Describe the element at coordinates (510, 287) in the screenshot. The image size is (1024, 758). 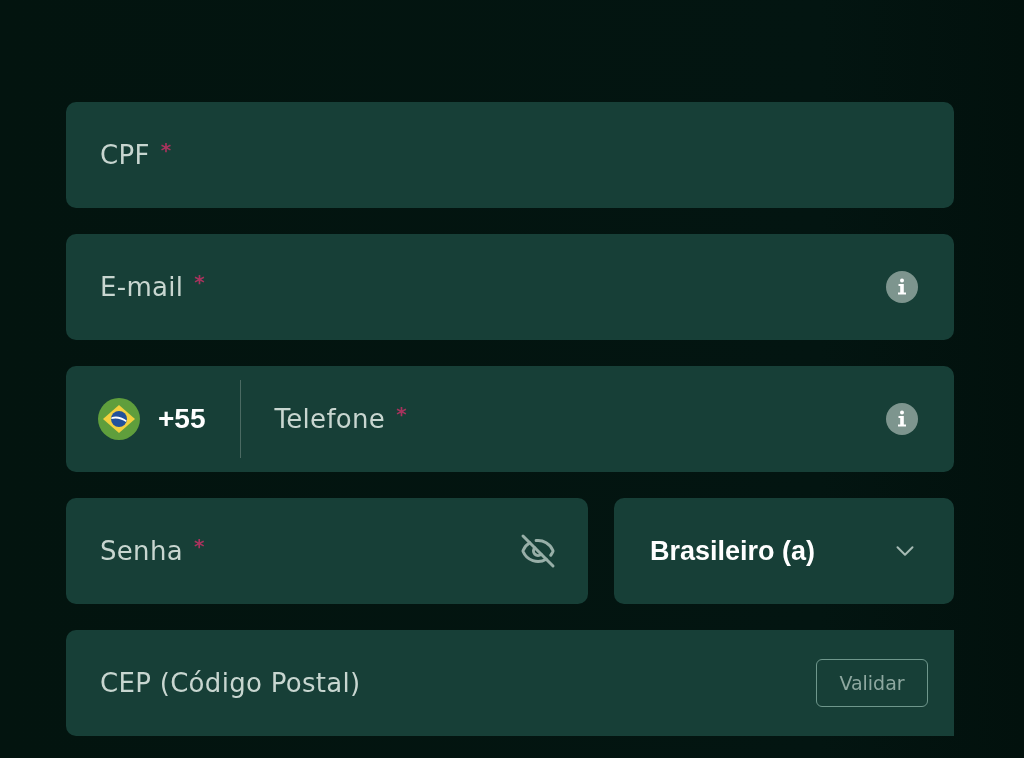
I see `input-field: E-mail *` at that location.